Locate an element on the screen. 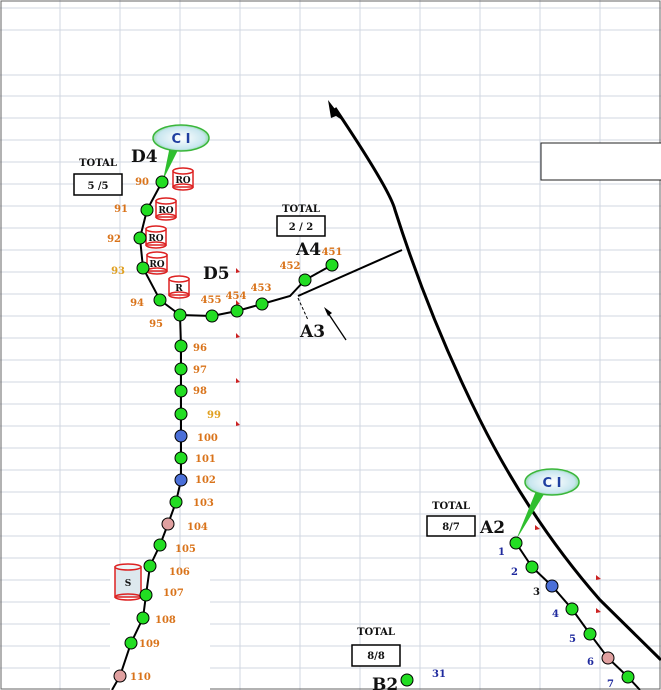 Image resolution: width=661 pixels, height=690 pixels. node-label: 4 is located at coordinates (555, 614).